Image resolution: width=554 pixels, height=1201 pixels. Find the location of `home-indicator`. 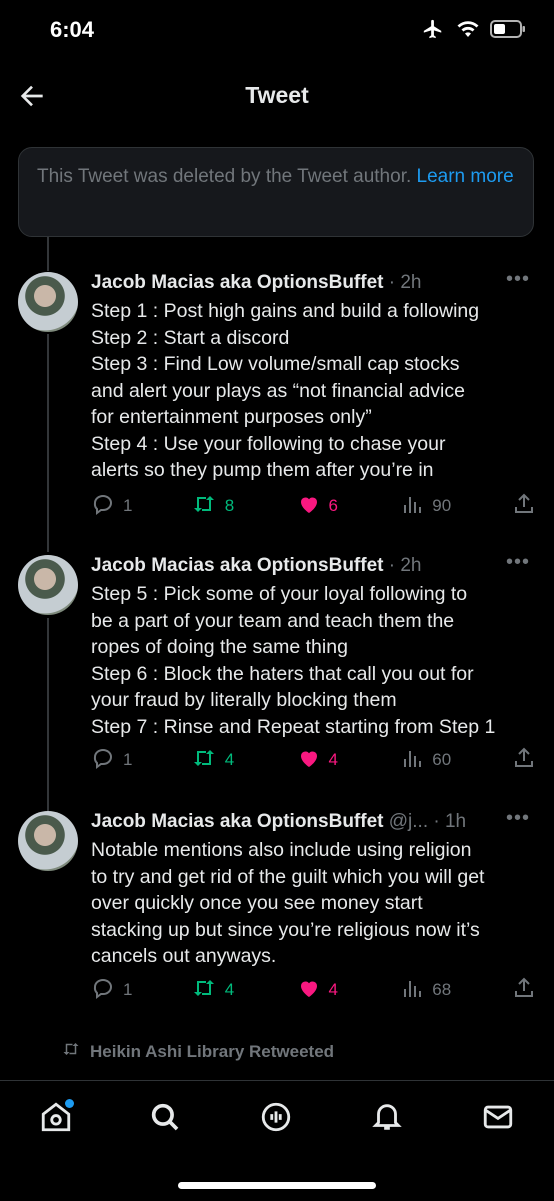

home-indicator is located at coordinates (277, 1185).